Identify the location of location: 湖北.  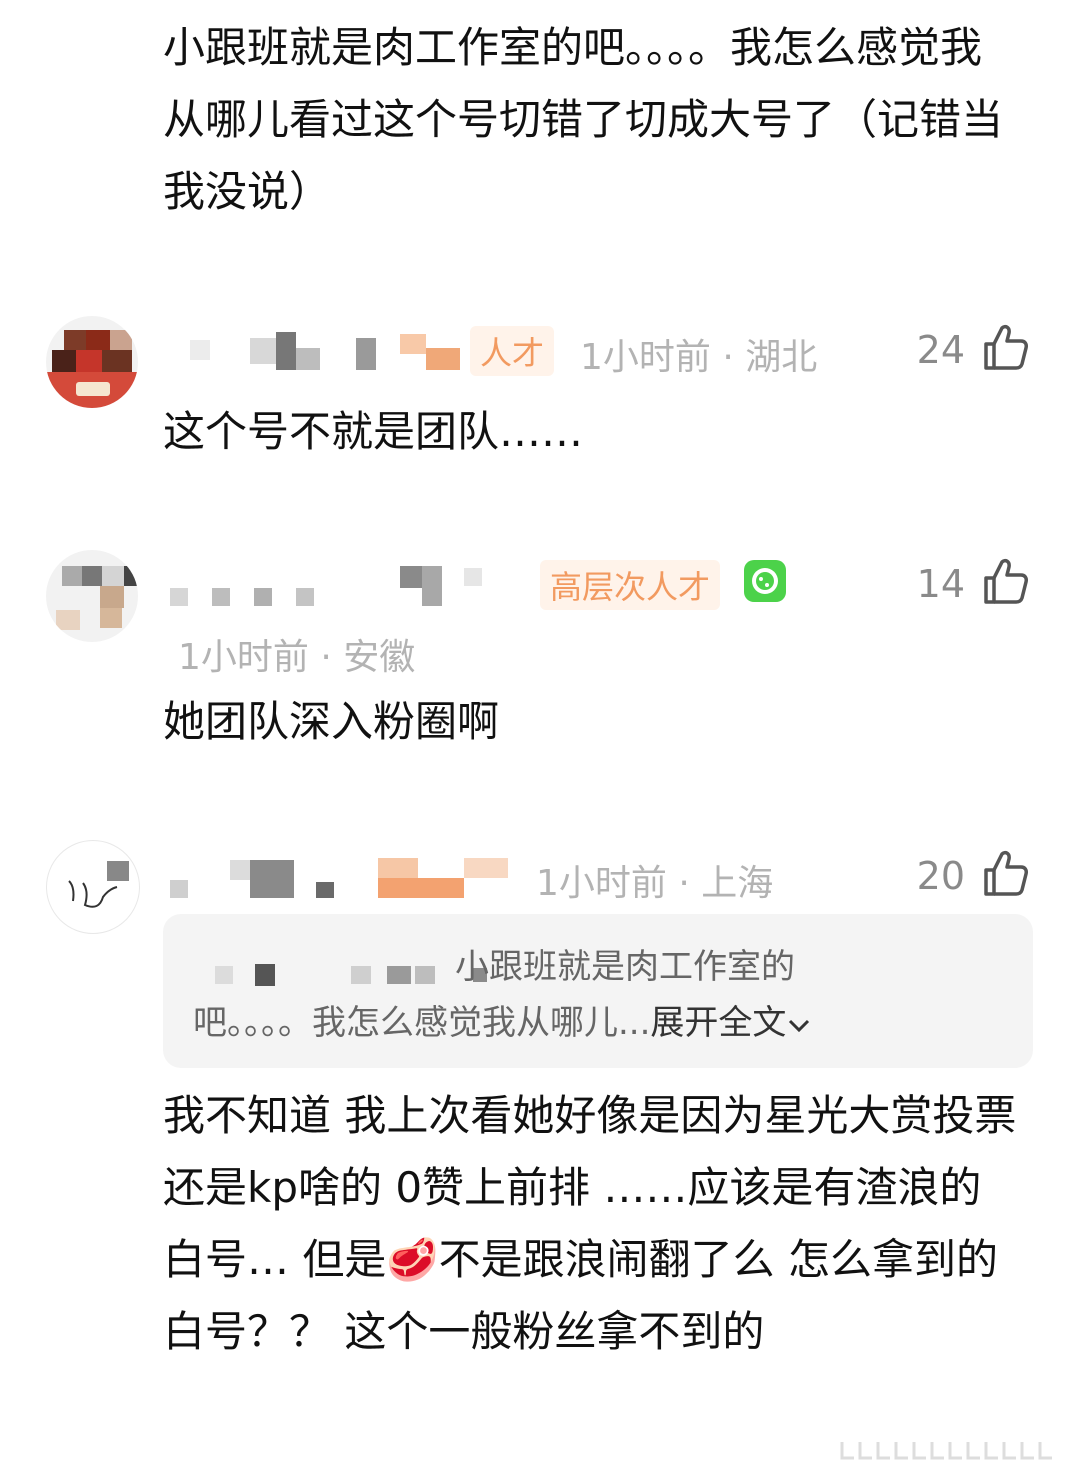
(781, 357).